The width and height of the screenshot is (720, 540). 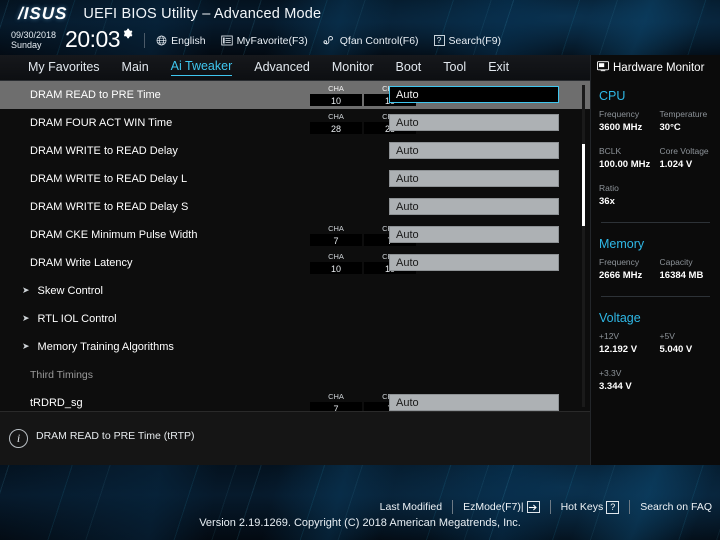 What do you see at coordinates (670, 127) in the screenshot?
I see `sidebar-stat-value: 30°C` at bounding box center [670, 127].